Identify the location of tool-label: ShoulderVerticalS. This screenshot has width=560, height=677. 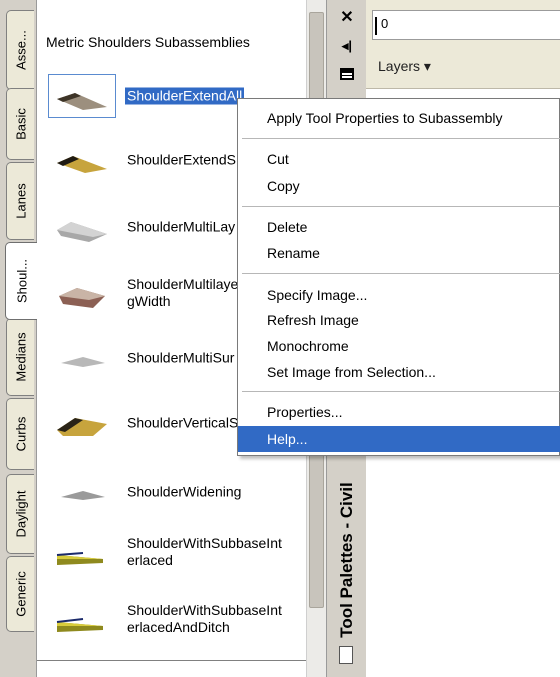
(183, 422).